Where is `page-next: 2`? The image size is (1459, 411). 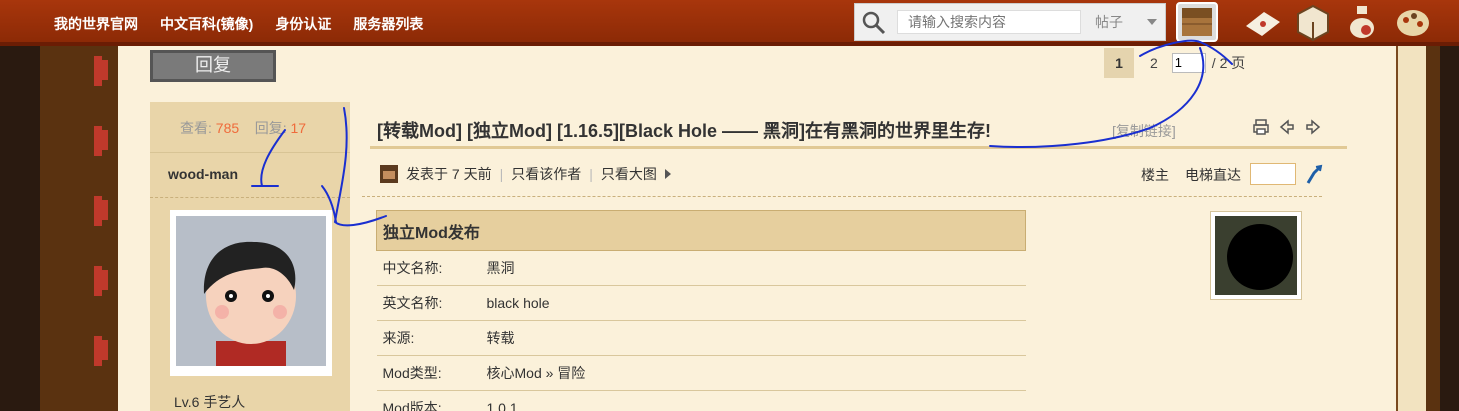 page-next: 2 is located at coordinates (1154, 63).